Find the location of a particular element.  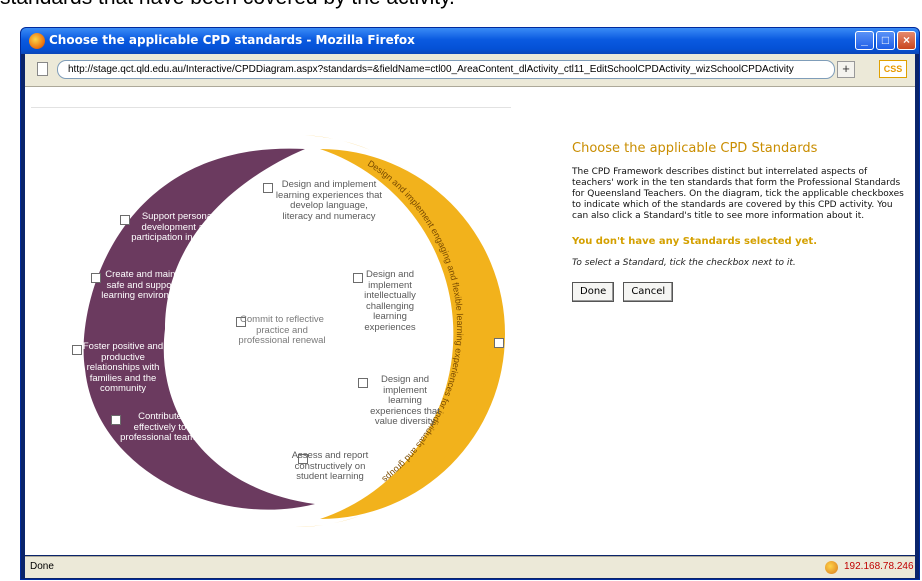

status-bar: Done 192.168.78.246 is located at coordinates (470, 567).